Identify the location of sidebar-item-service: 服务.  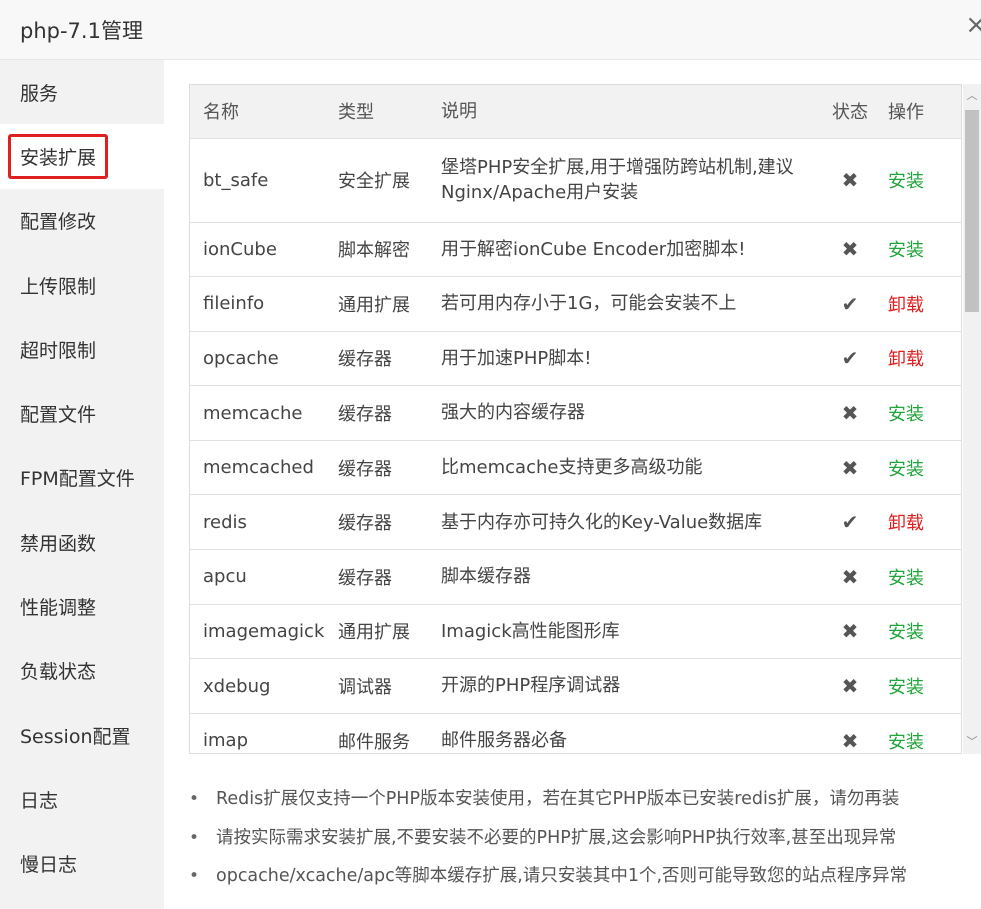
(82, 92).